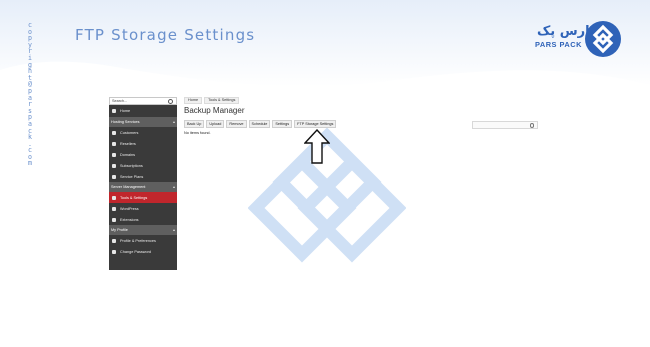 The height and width of the screenshot is (347, 650). I want to click on sidebar-item-change-password: Change Password, so click(143, 251).